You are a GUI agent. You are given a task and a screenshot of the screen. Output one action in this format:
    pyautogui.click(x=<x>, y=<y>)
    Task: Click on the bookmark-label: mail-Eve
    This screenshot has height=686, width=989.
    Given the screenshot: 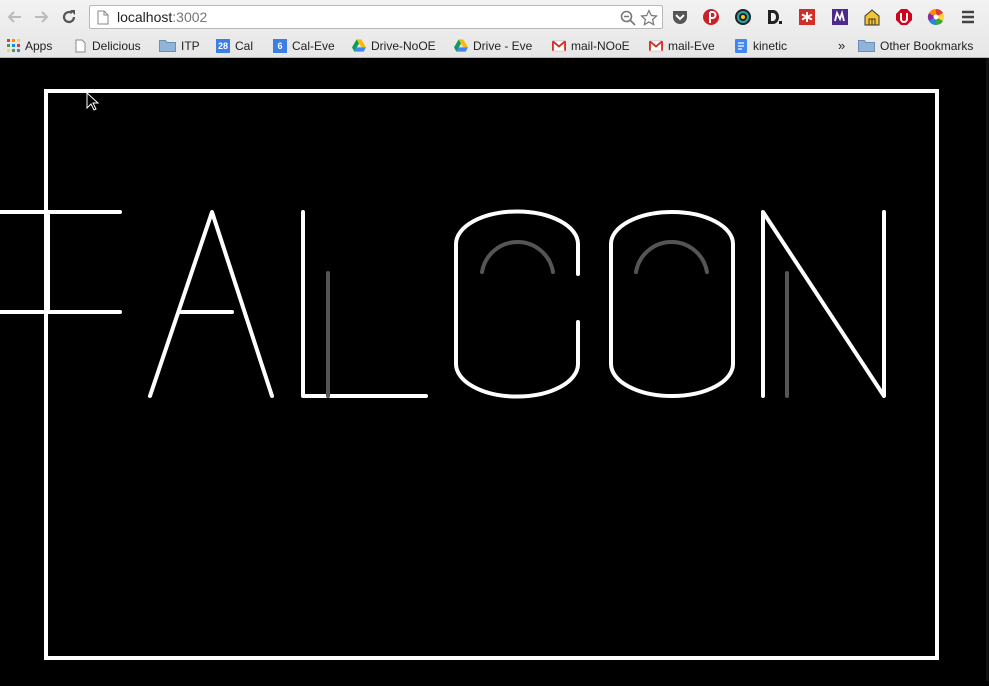 What is the action you would take?
    pyautogui.click(x=691, y=45)
    